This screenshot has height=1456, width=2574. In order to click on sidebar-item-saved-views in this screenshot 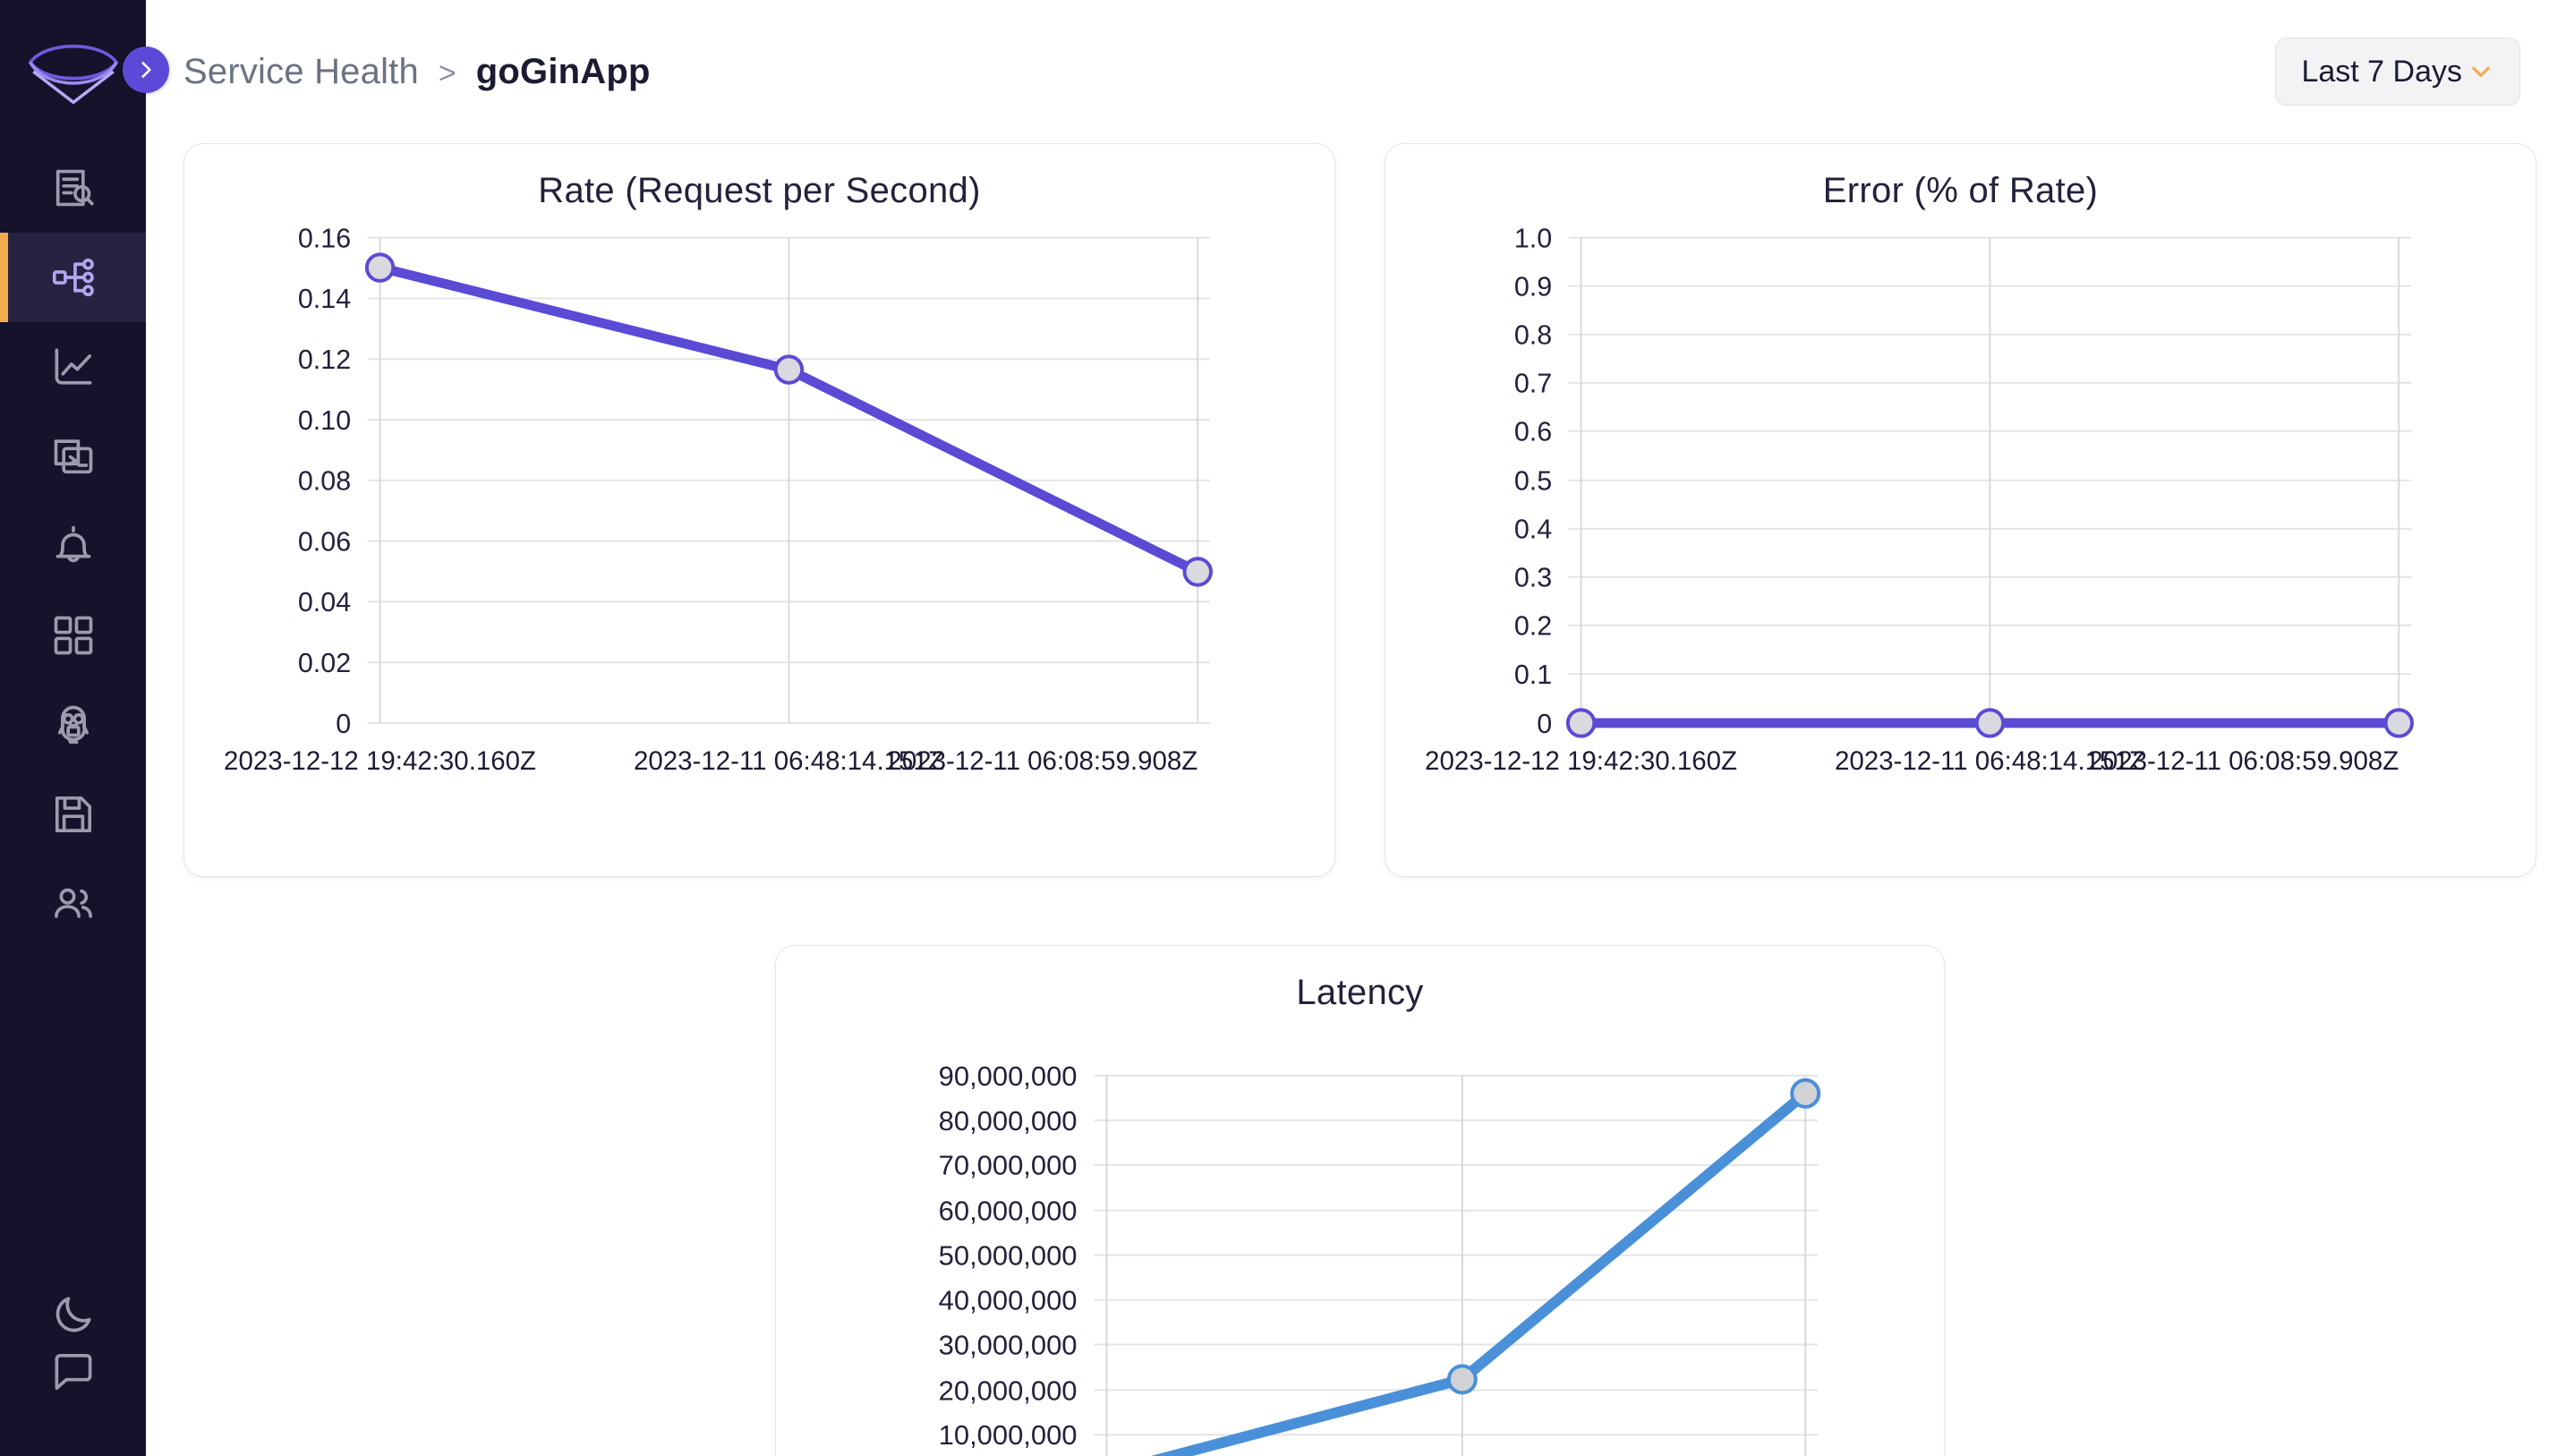, I will do `click(73, 815)`.